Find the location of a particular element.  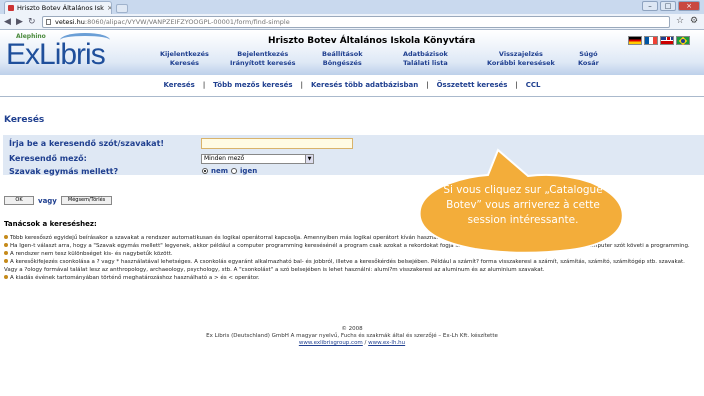

menu-browse: Böngészés is located at coordinates (342, 63).